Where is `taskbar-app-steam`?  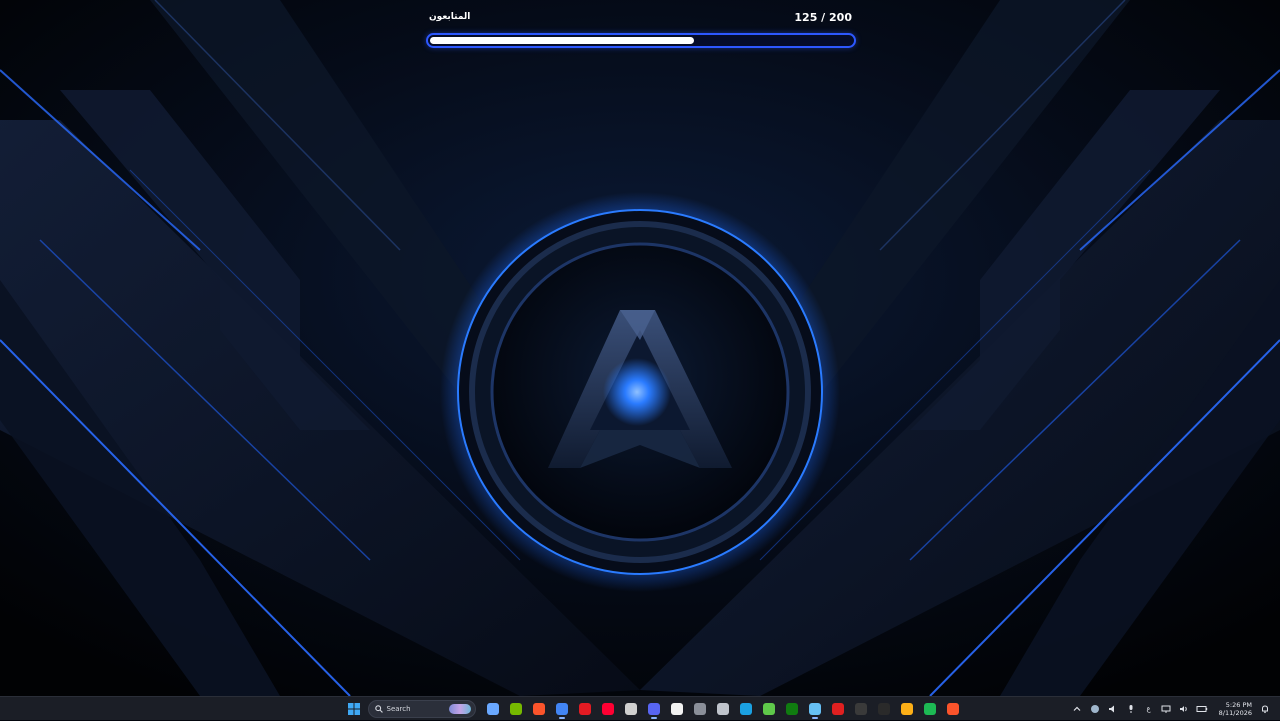 taskbar-app-steam is located at coordinates (815, 709).